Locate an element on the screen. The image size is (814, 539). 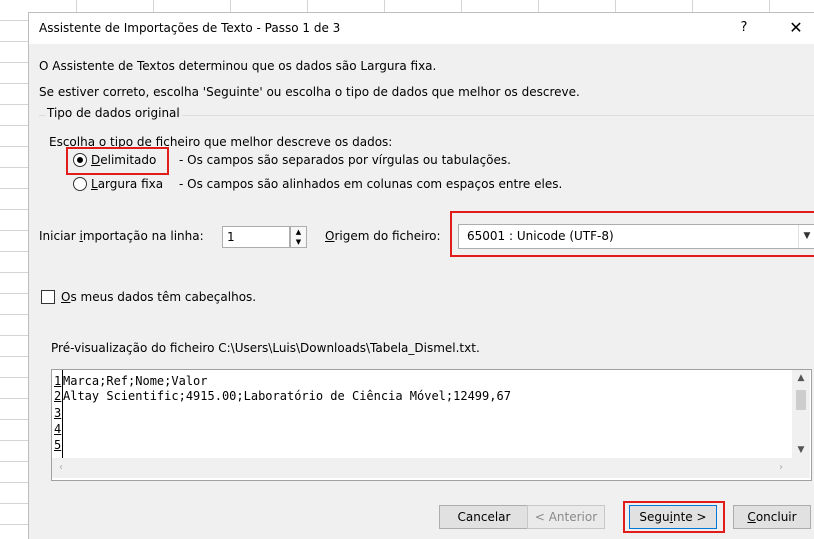
fixed-width-label: Largura fixa is located at coordinates (127, 184).